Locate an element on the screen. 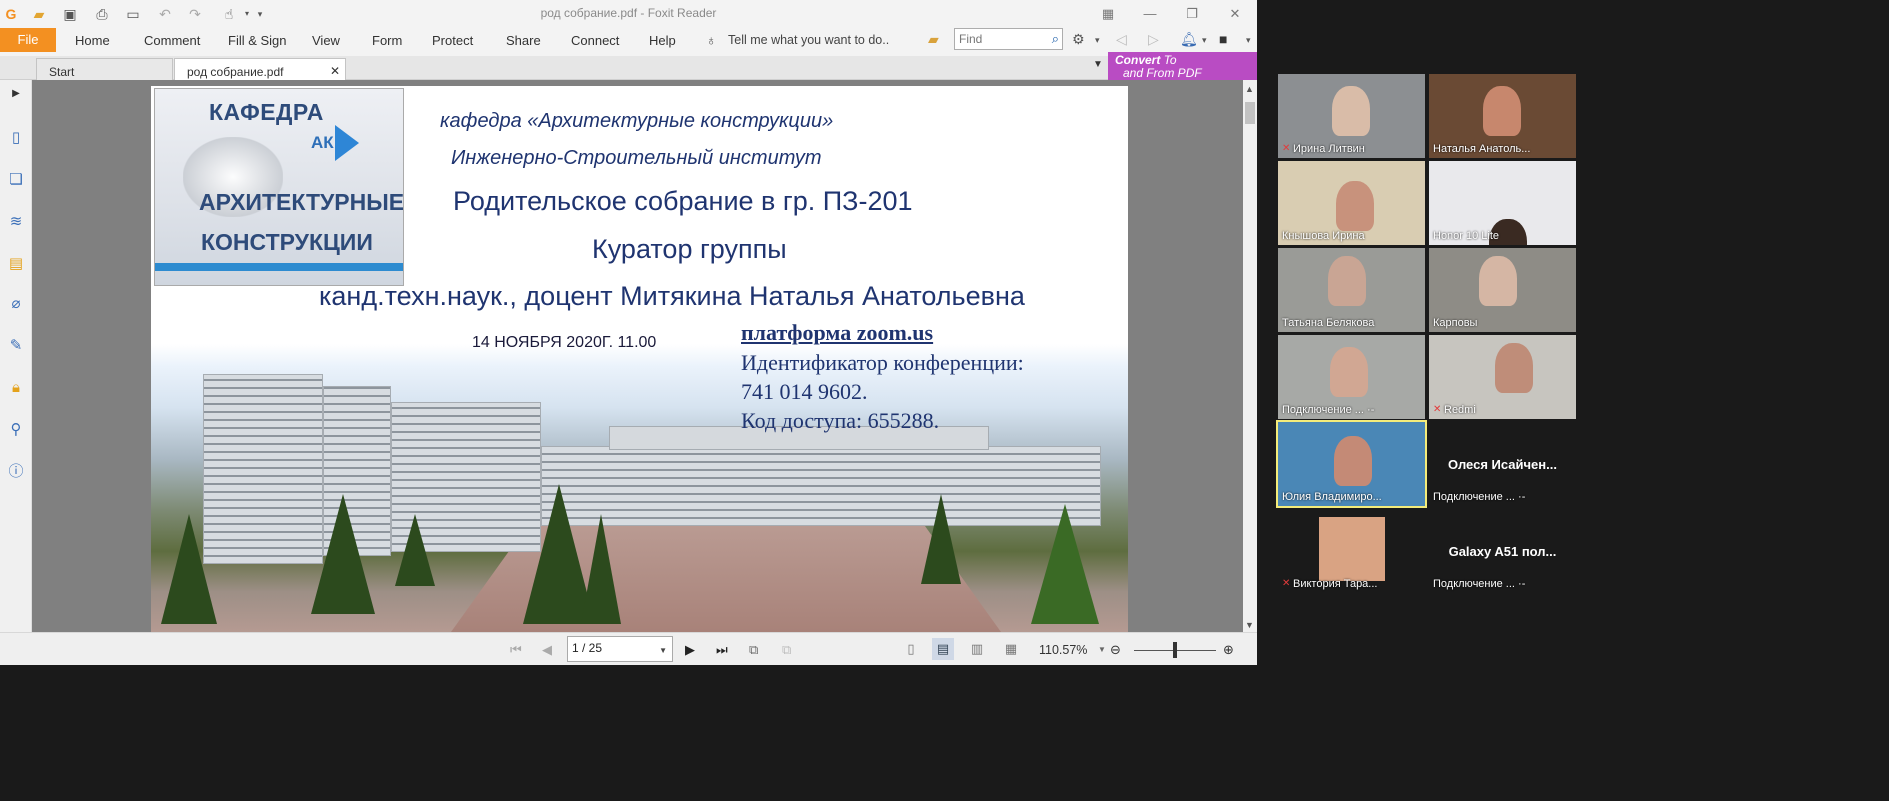  department-logo: КАФЕДРА АК АРХИТЕКТУРНЫЕ КОНСТРУКЦИИ is located at coordinates (279, 187).